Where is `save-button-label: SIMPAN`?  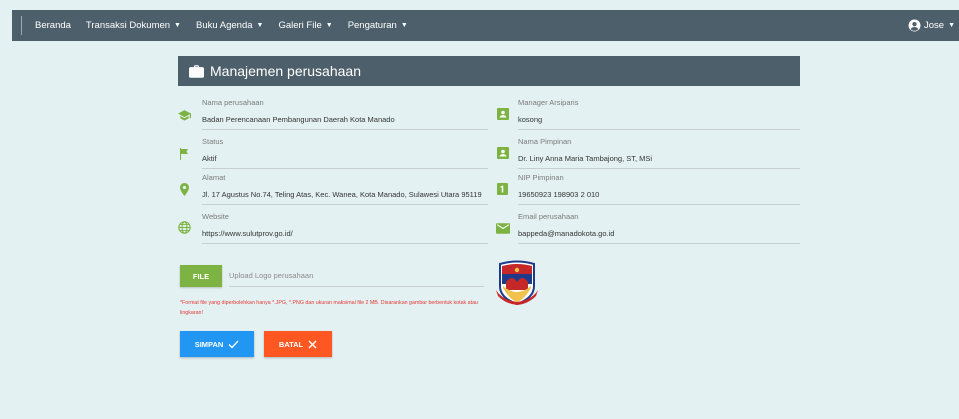
save-button-label: SIMPAN is located at coordinates (209, 344).